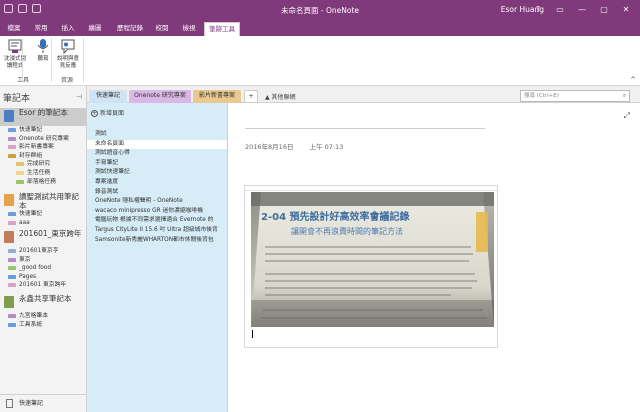 The width and height of the screenshot is (640, 412). I want to click on tab-draw: 繪圖, so click(95, 29).